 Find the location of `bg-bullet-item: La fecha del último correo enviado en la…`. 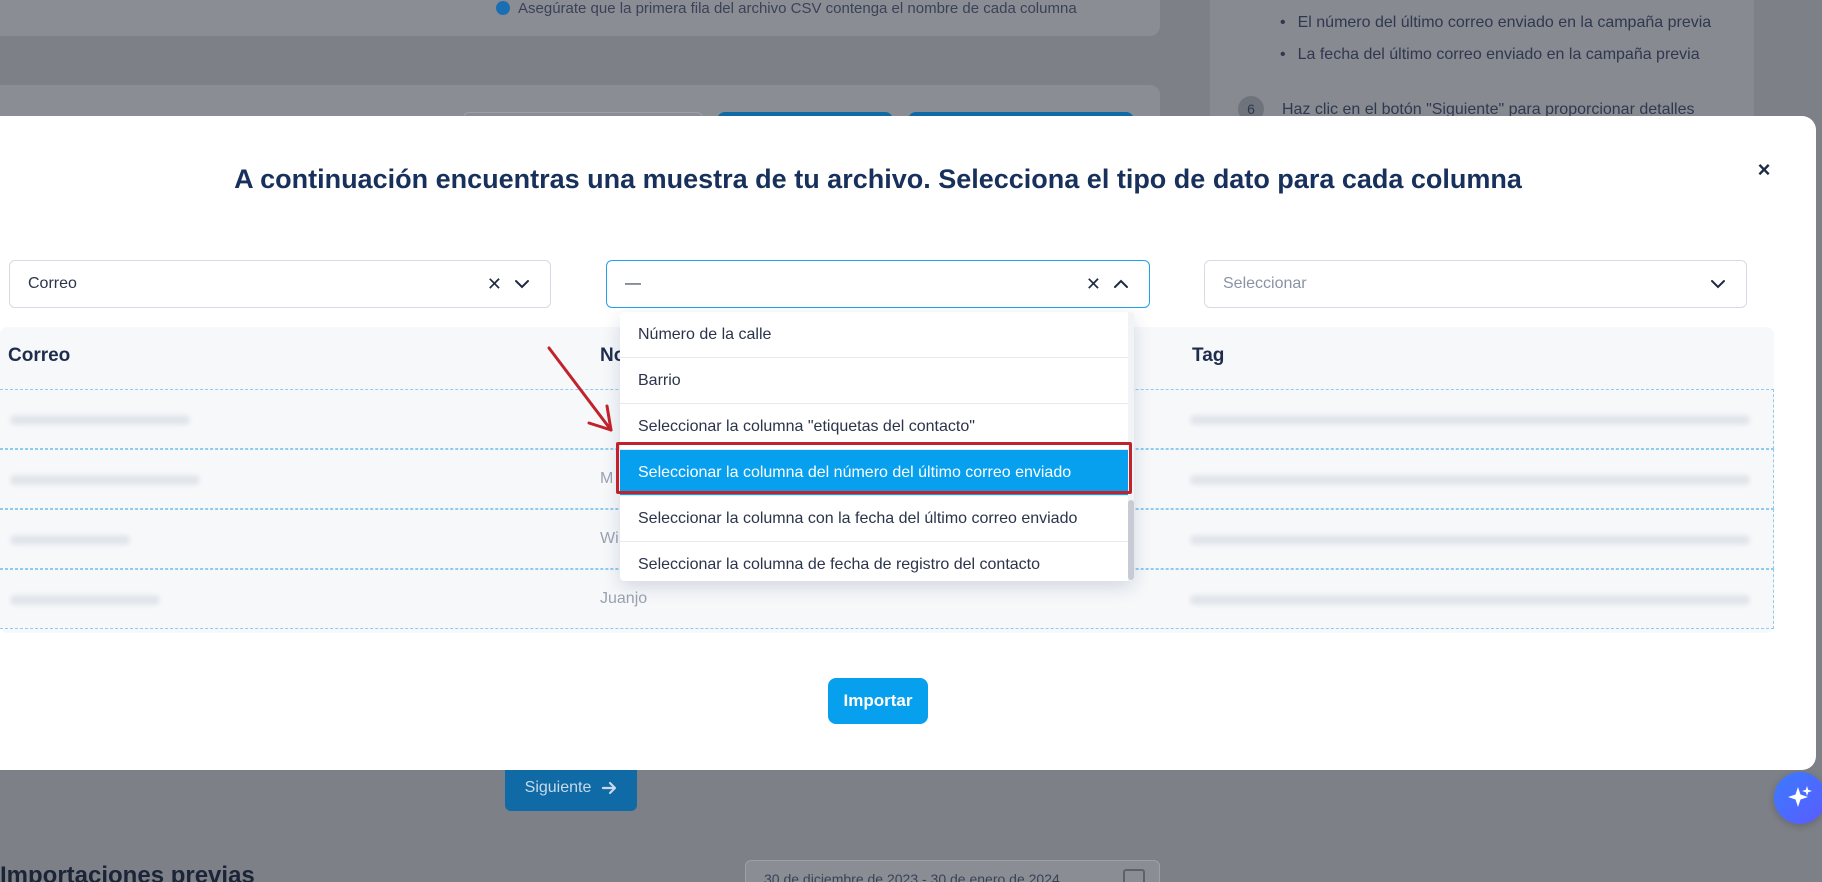

bg-bullet-item: La fecha del último correo enviado en la… is located at coordinates (1495, 55).